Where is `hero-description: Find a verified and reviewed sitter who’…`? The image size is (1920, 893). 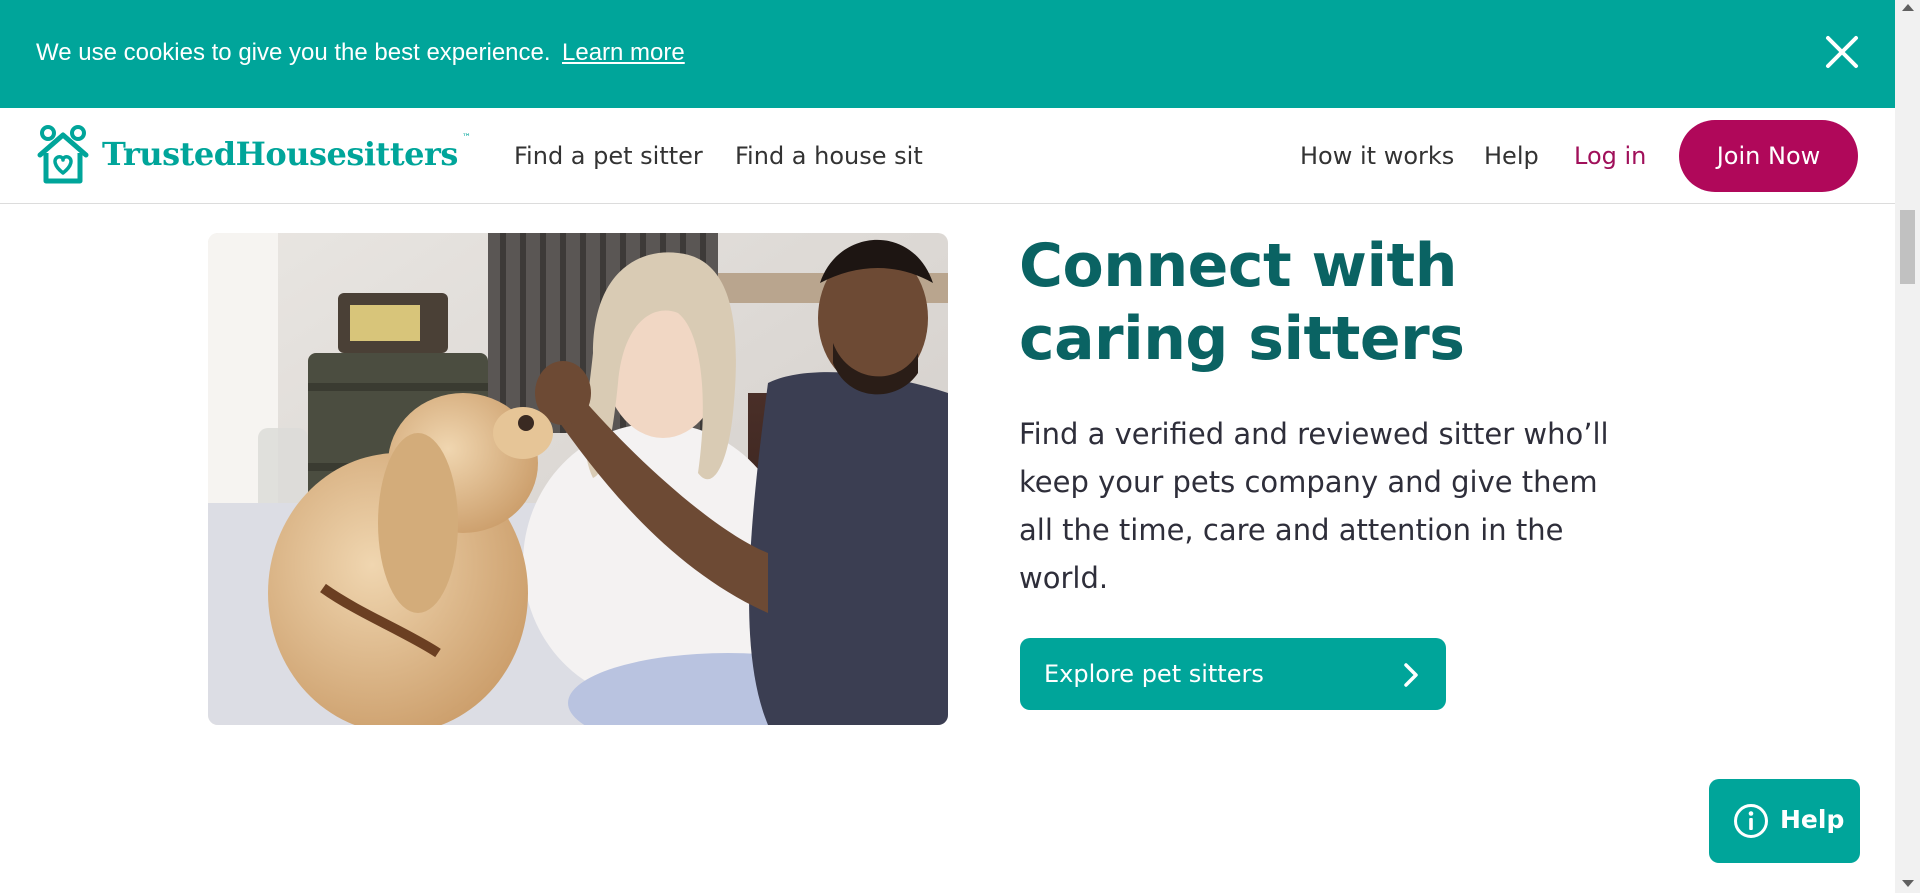 hero-description: Find a verified and reviewed sitter who’… is located at coordinates (1314, 506).